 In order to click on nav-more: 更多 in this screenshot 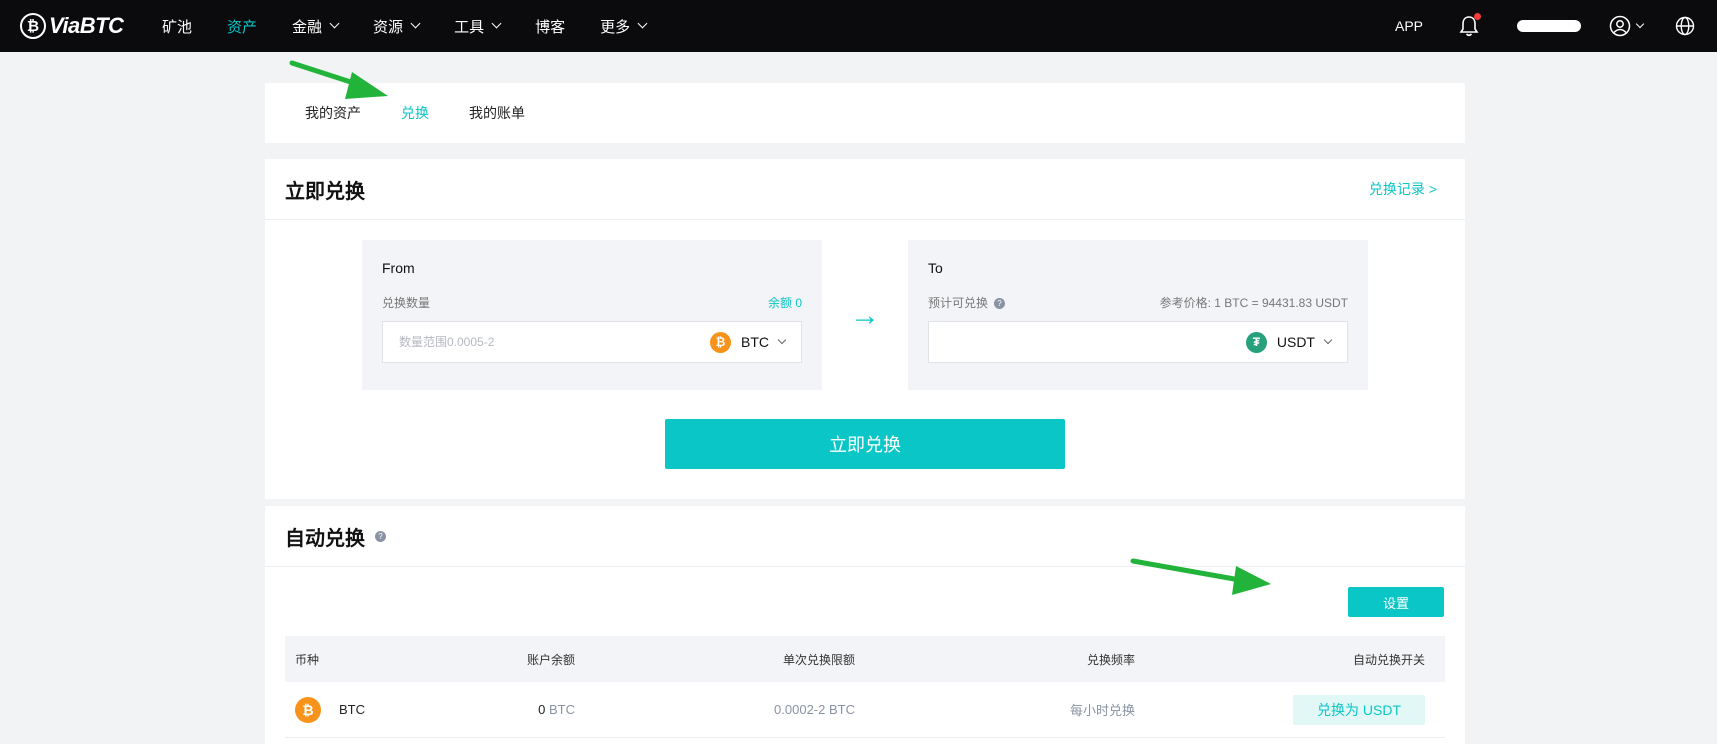, I will do `click(624, 26)`.